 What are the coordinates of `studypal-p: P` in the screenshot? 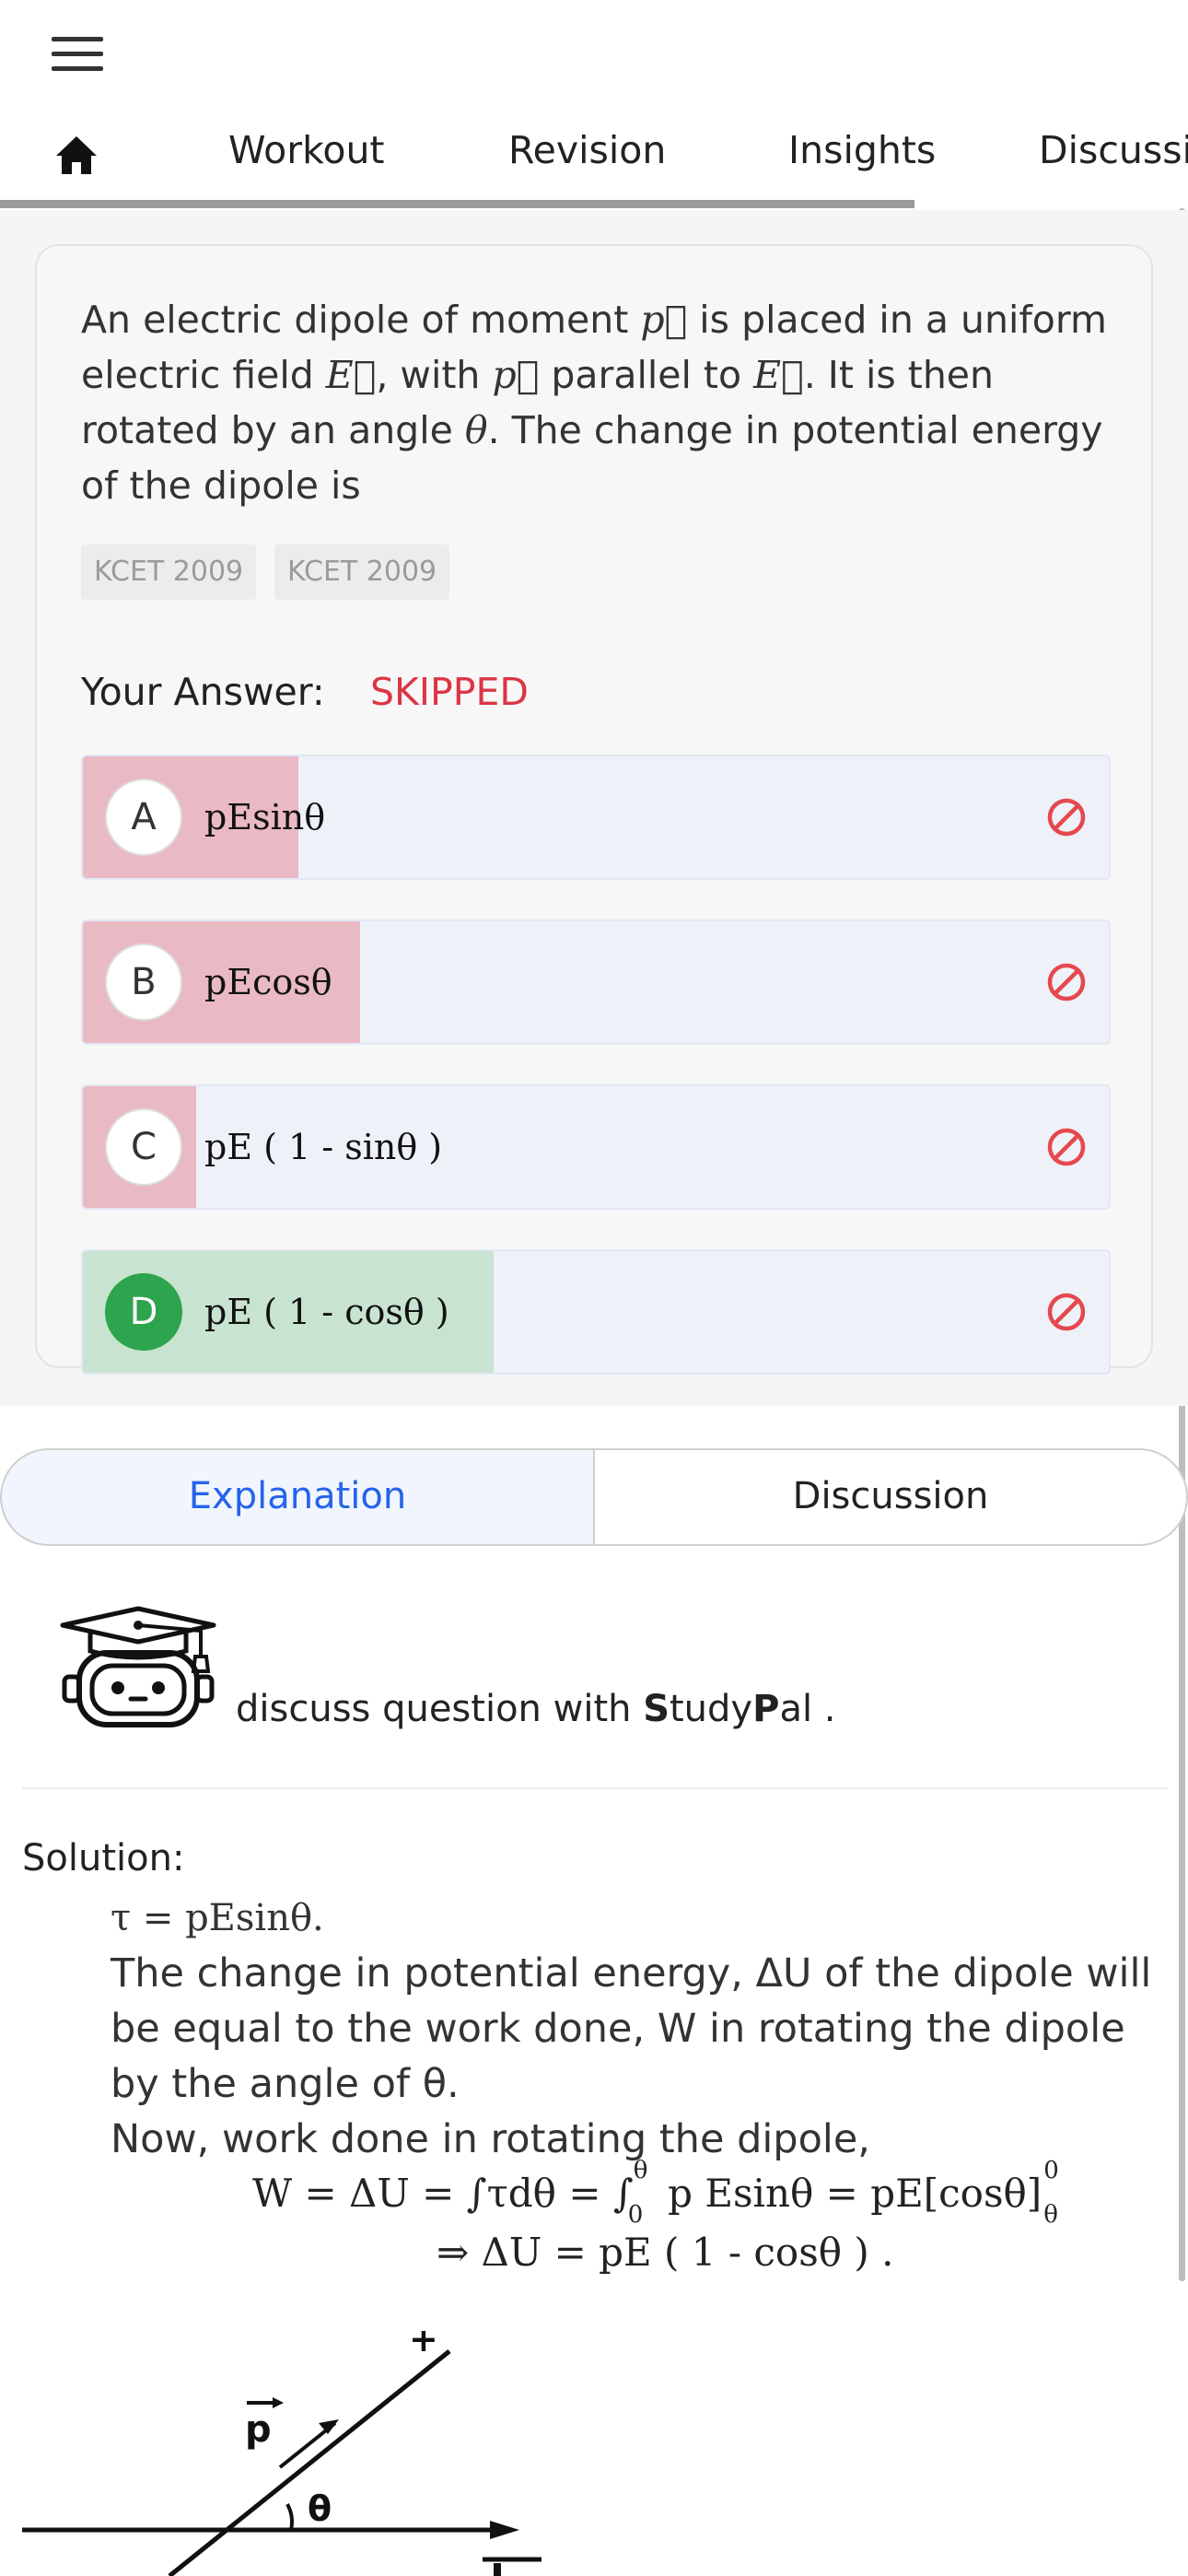 It's located at (766, 1709).